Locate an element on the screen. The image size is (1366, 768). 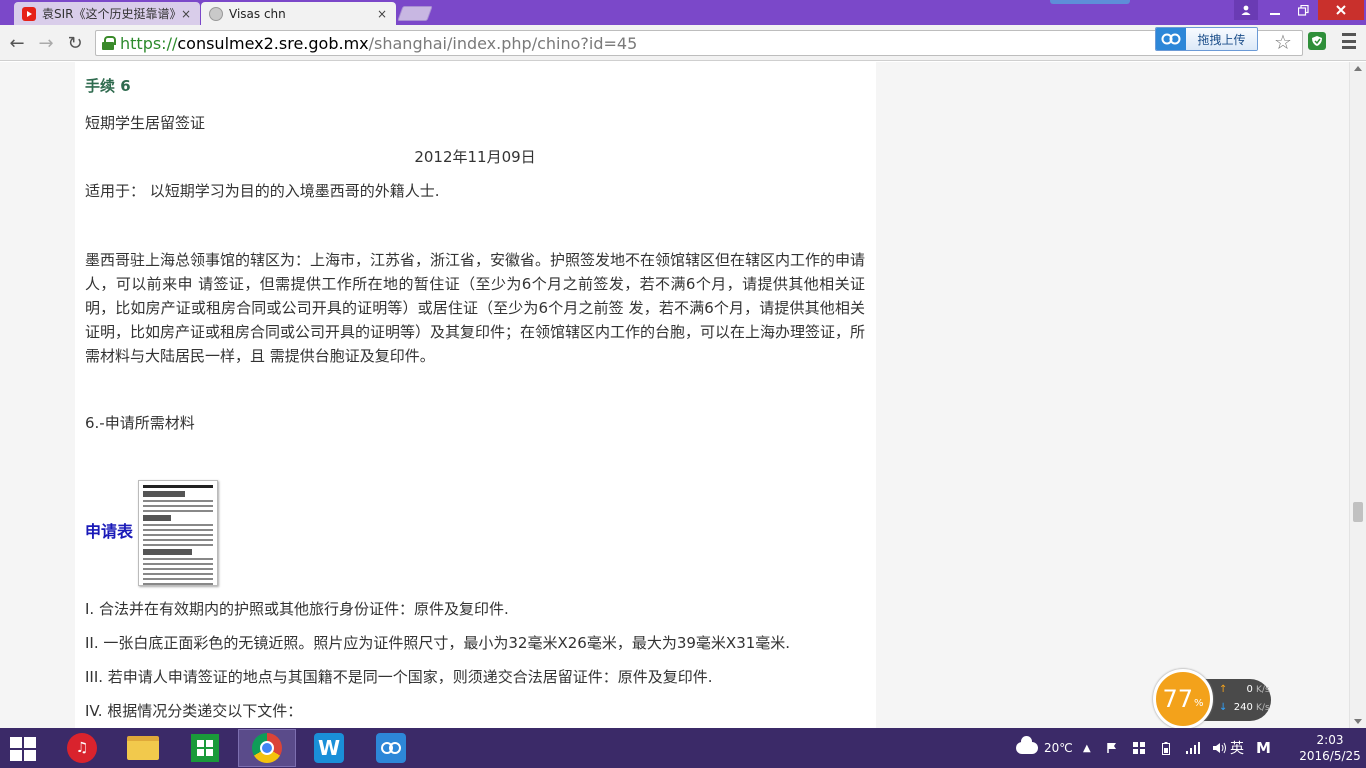
tray-icons is located at coordinates (1166, 748).